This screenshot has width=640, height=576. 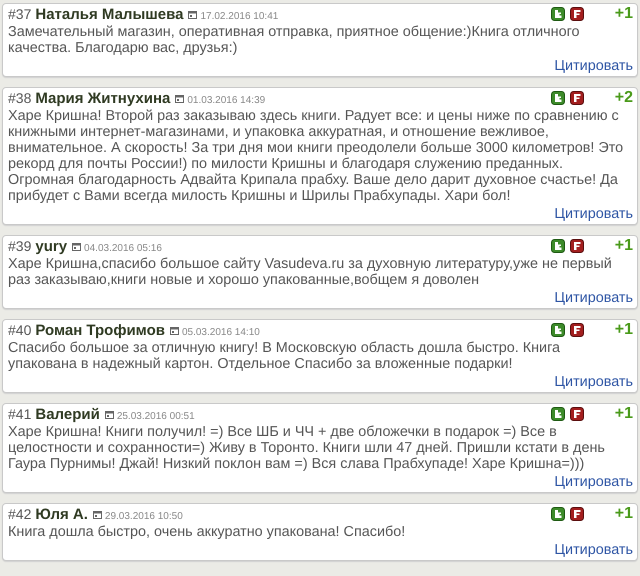 What do you see at coordinates (100, 330) in the screenshot?
I see `author-name: Роман Трофимов` at bounding box center [100, 330].